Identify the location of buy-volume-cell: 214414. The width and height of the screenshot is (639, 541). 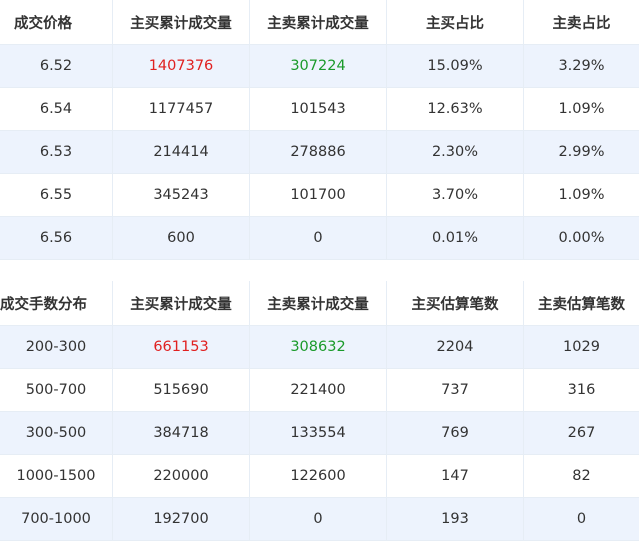
(181, 152).